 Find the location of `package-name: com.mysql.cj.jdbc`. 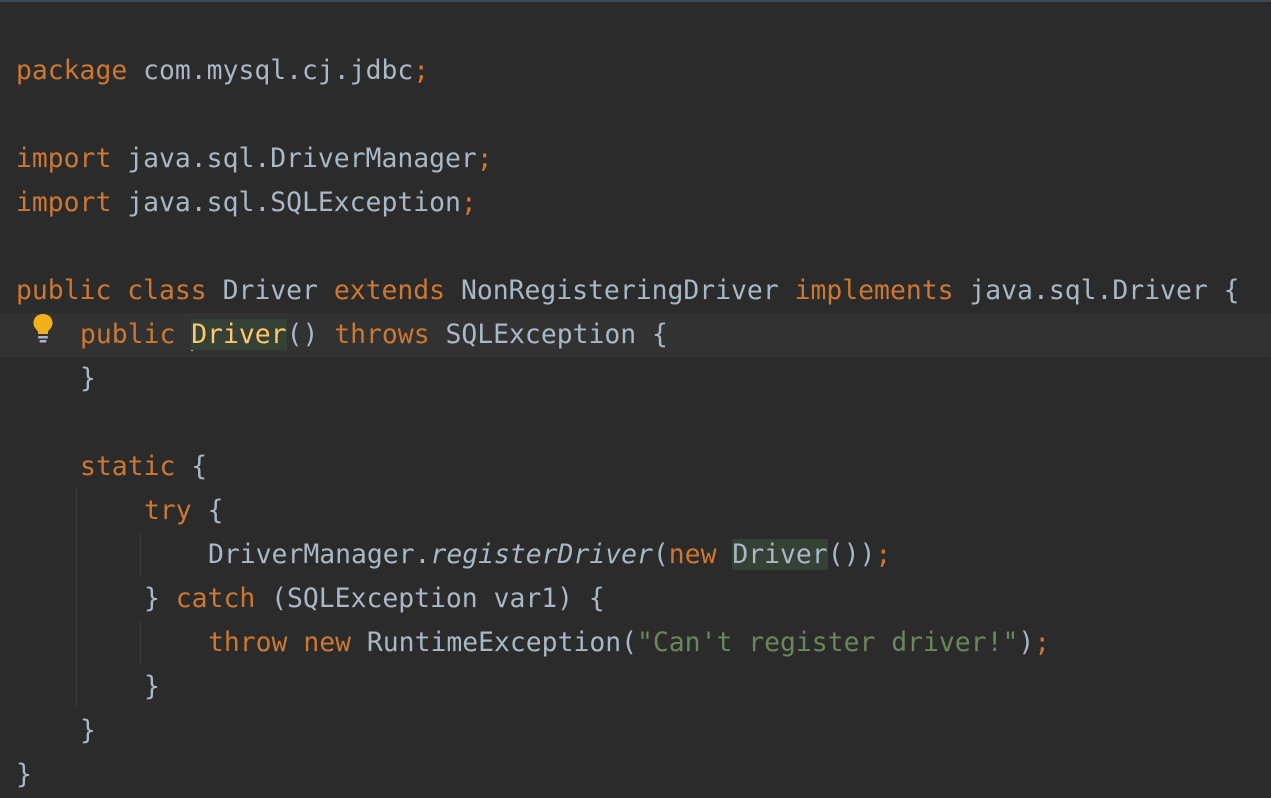

package-name: com.mysql.cj.jdbc is located at coordinates (278, 70).